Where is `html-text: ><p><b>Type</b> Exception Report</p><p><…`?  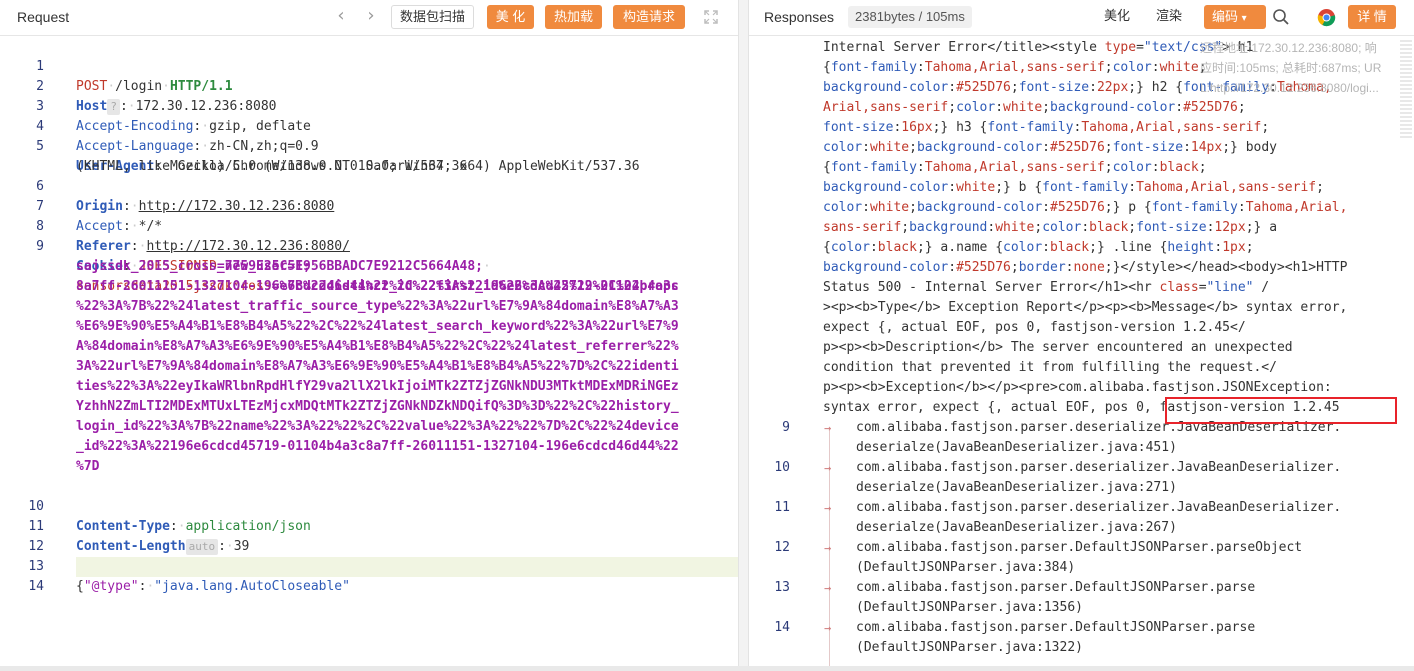
html-text: ><p><b>Type</b> Exception Report</p><p><… is located at coordinates (1085, 307).